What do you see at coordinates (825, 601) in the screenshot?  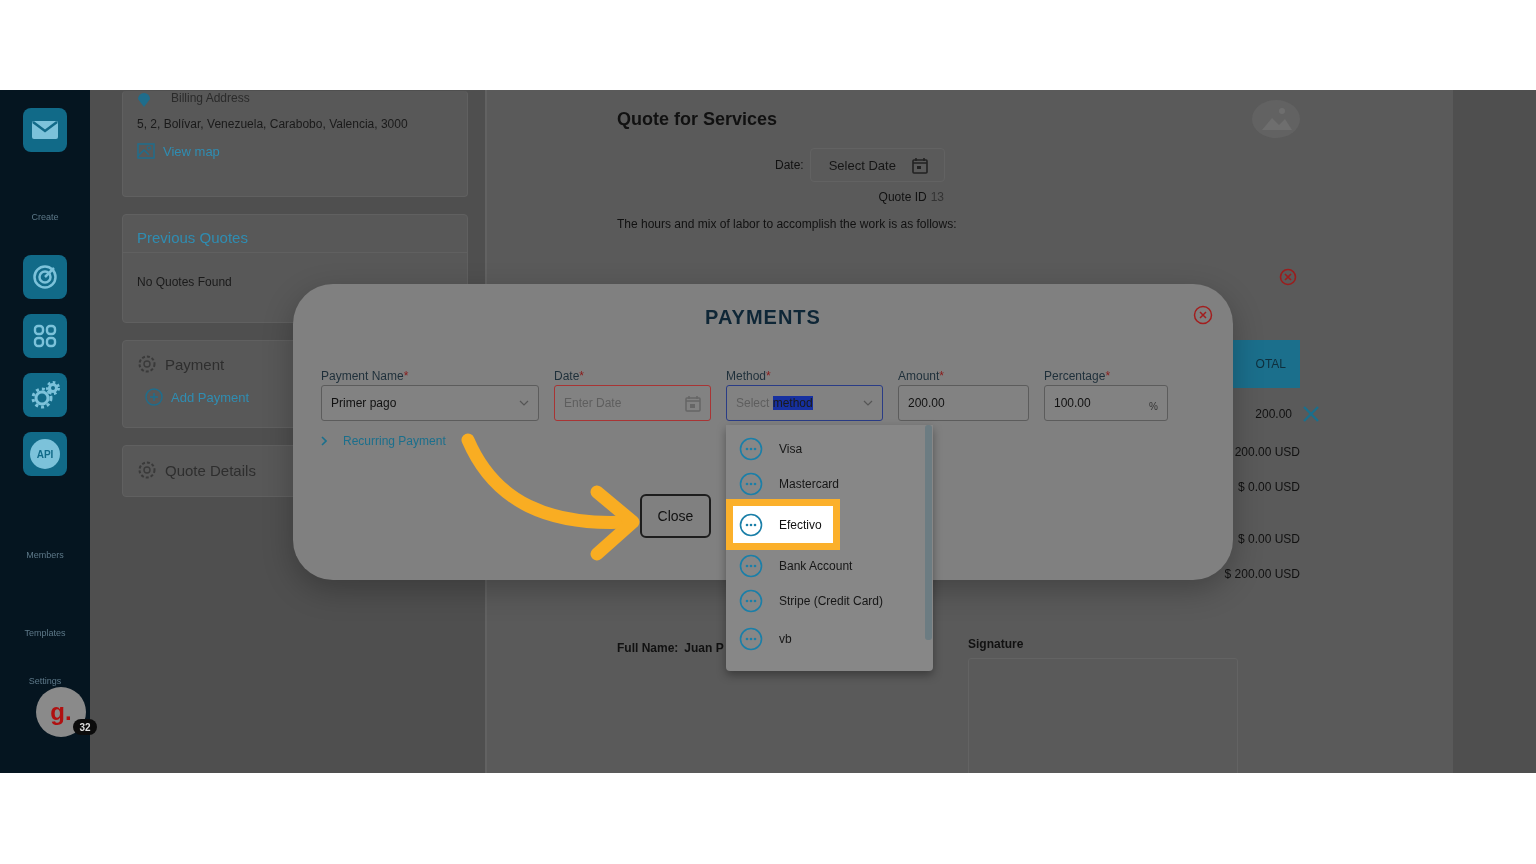 I see `dropdown-option: Stripe (Credit Card)` at bounding box center [825, 601].